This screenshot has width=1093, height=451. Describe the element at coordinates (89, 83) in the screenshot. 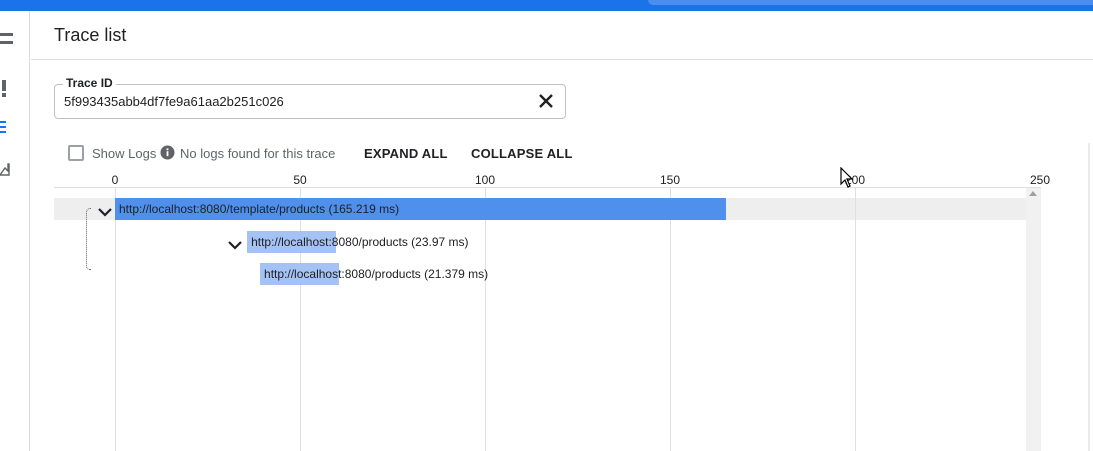

I see `trace-id-label: Trace ID` at that location.